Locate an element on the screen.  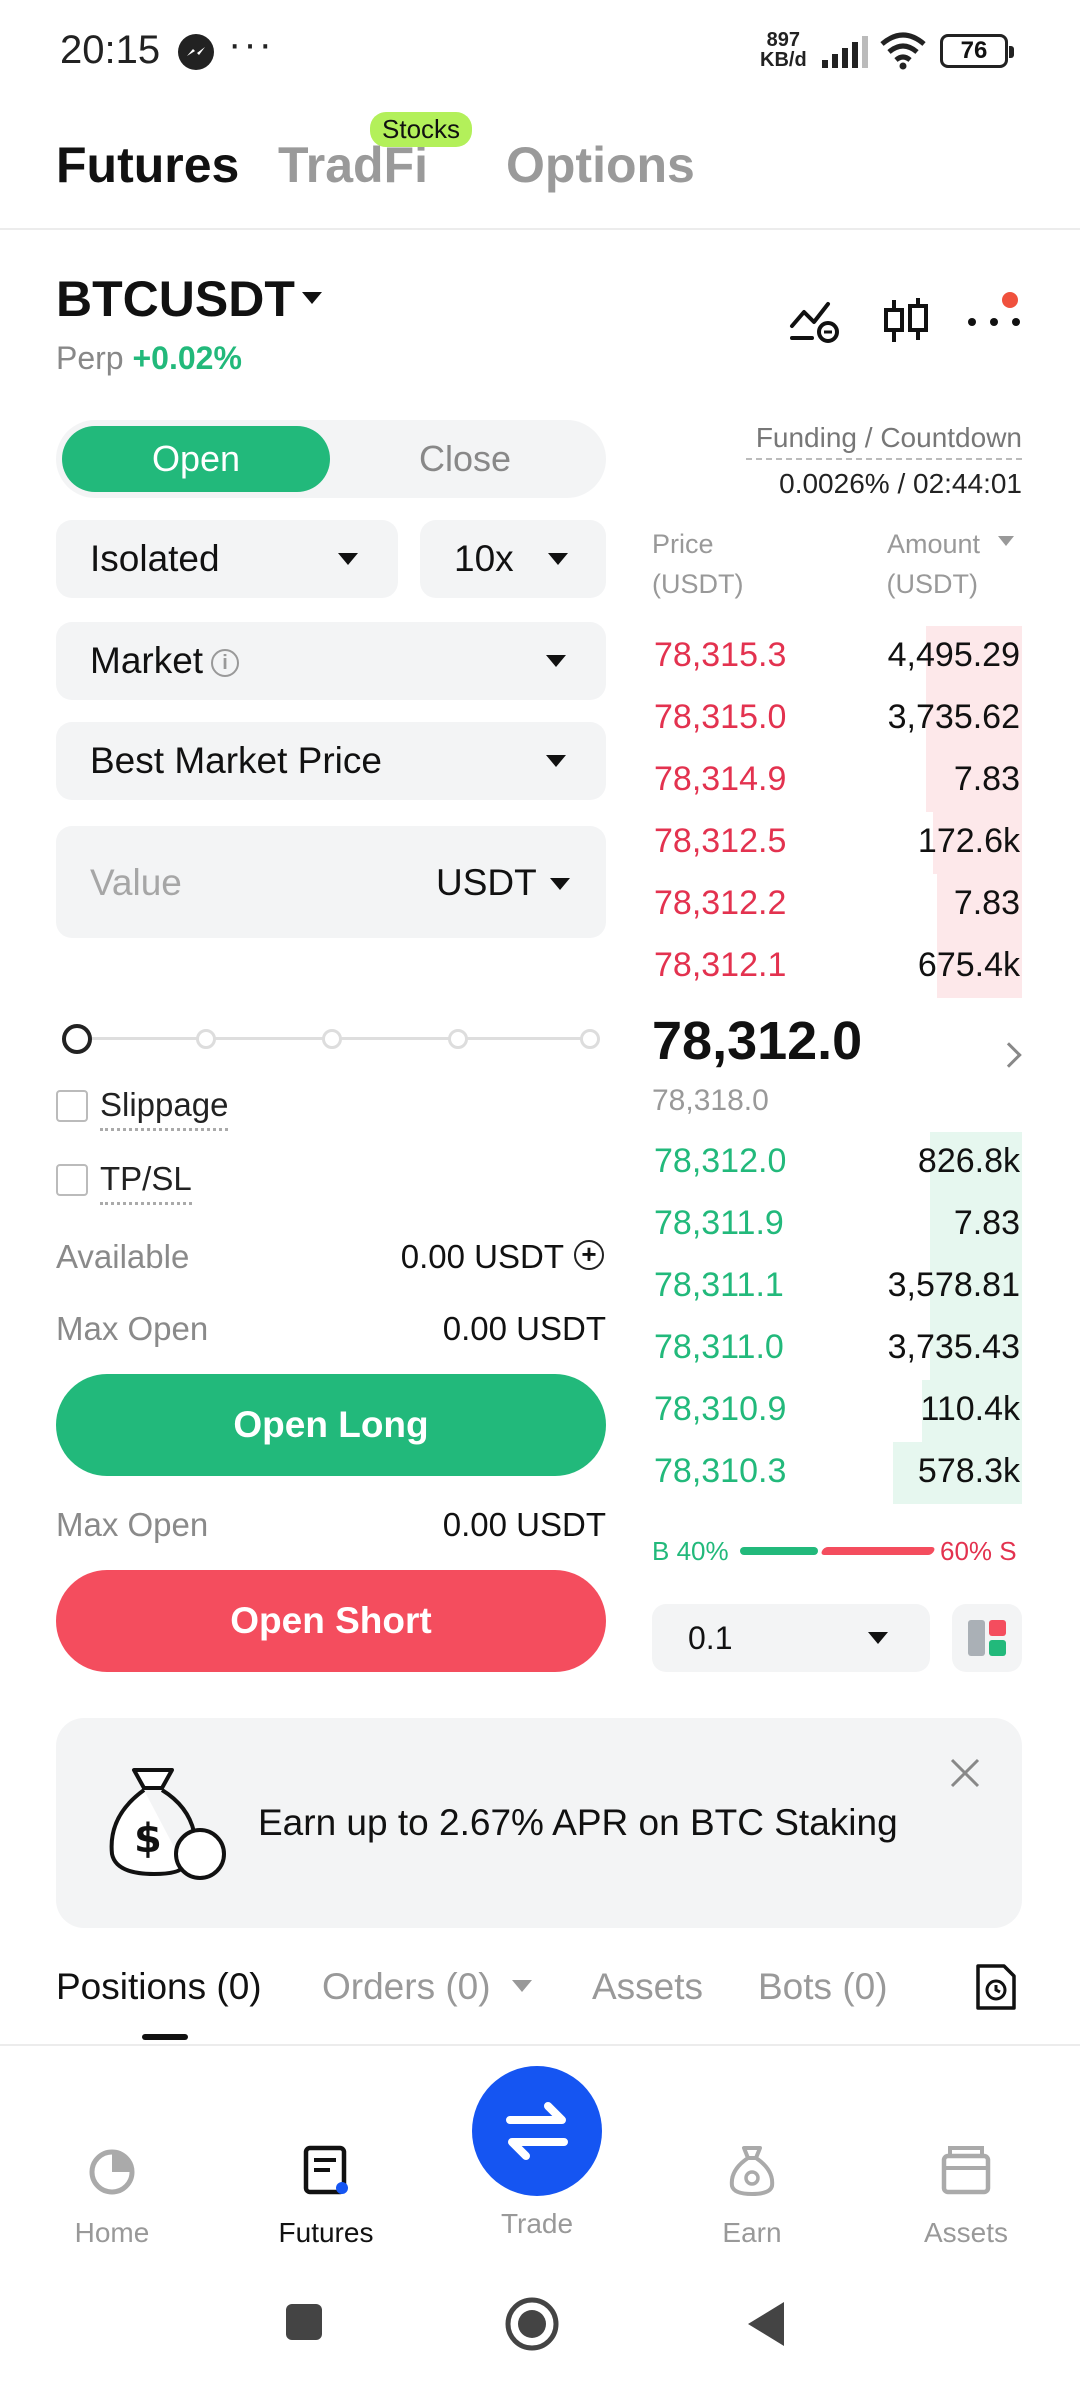
bid-row: 78,311.1 3,578.81 is located at coordinates (837, 1287).